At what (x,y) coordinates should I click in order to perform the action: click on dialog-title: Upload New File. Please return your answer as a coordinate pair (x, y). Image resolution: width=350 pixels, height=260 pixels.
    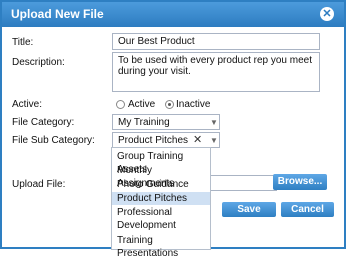
    Looking at the image, I should click on (57, 14).